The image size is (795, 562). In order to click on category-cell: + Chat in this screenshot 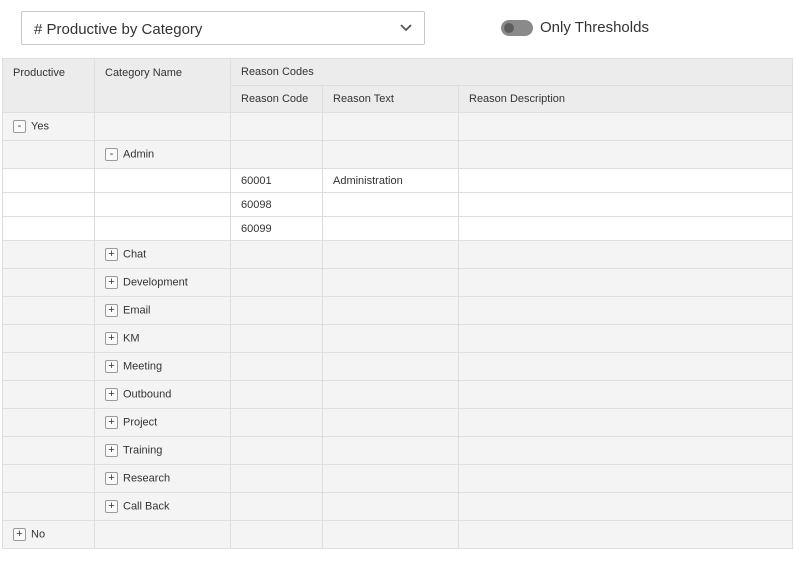, I will do `click(162, 254)`.